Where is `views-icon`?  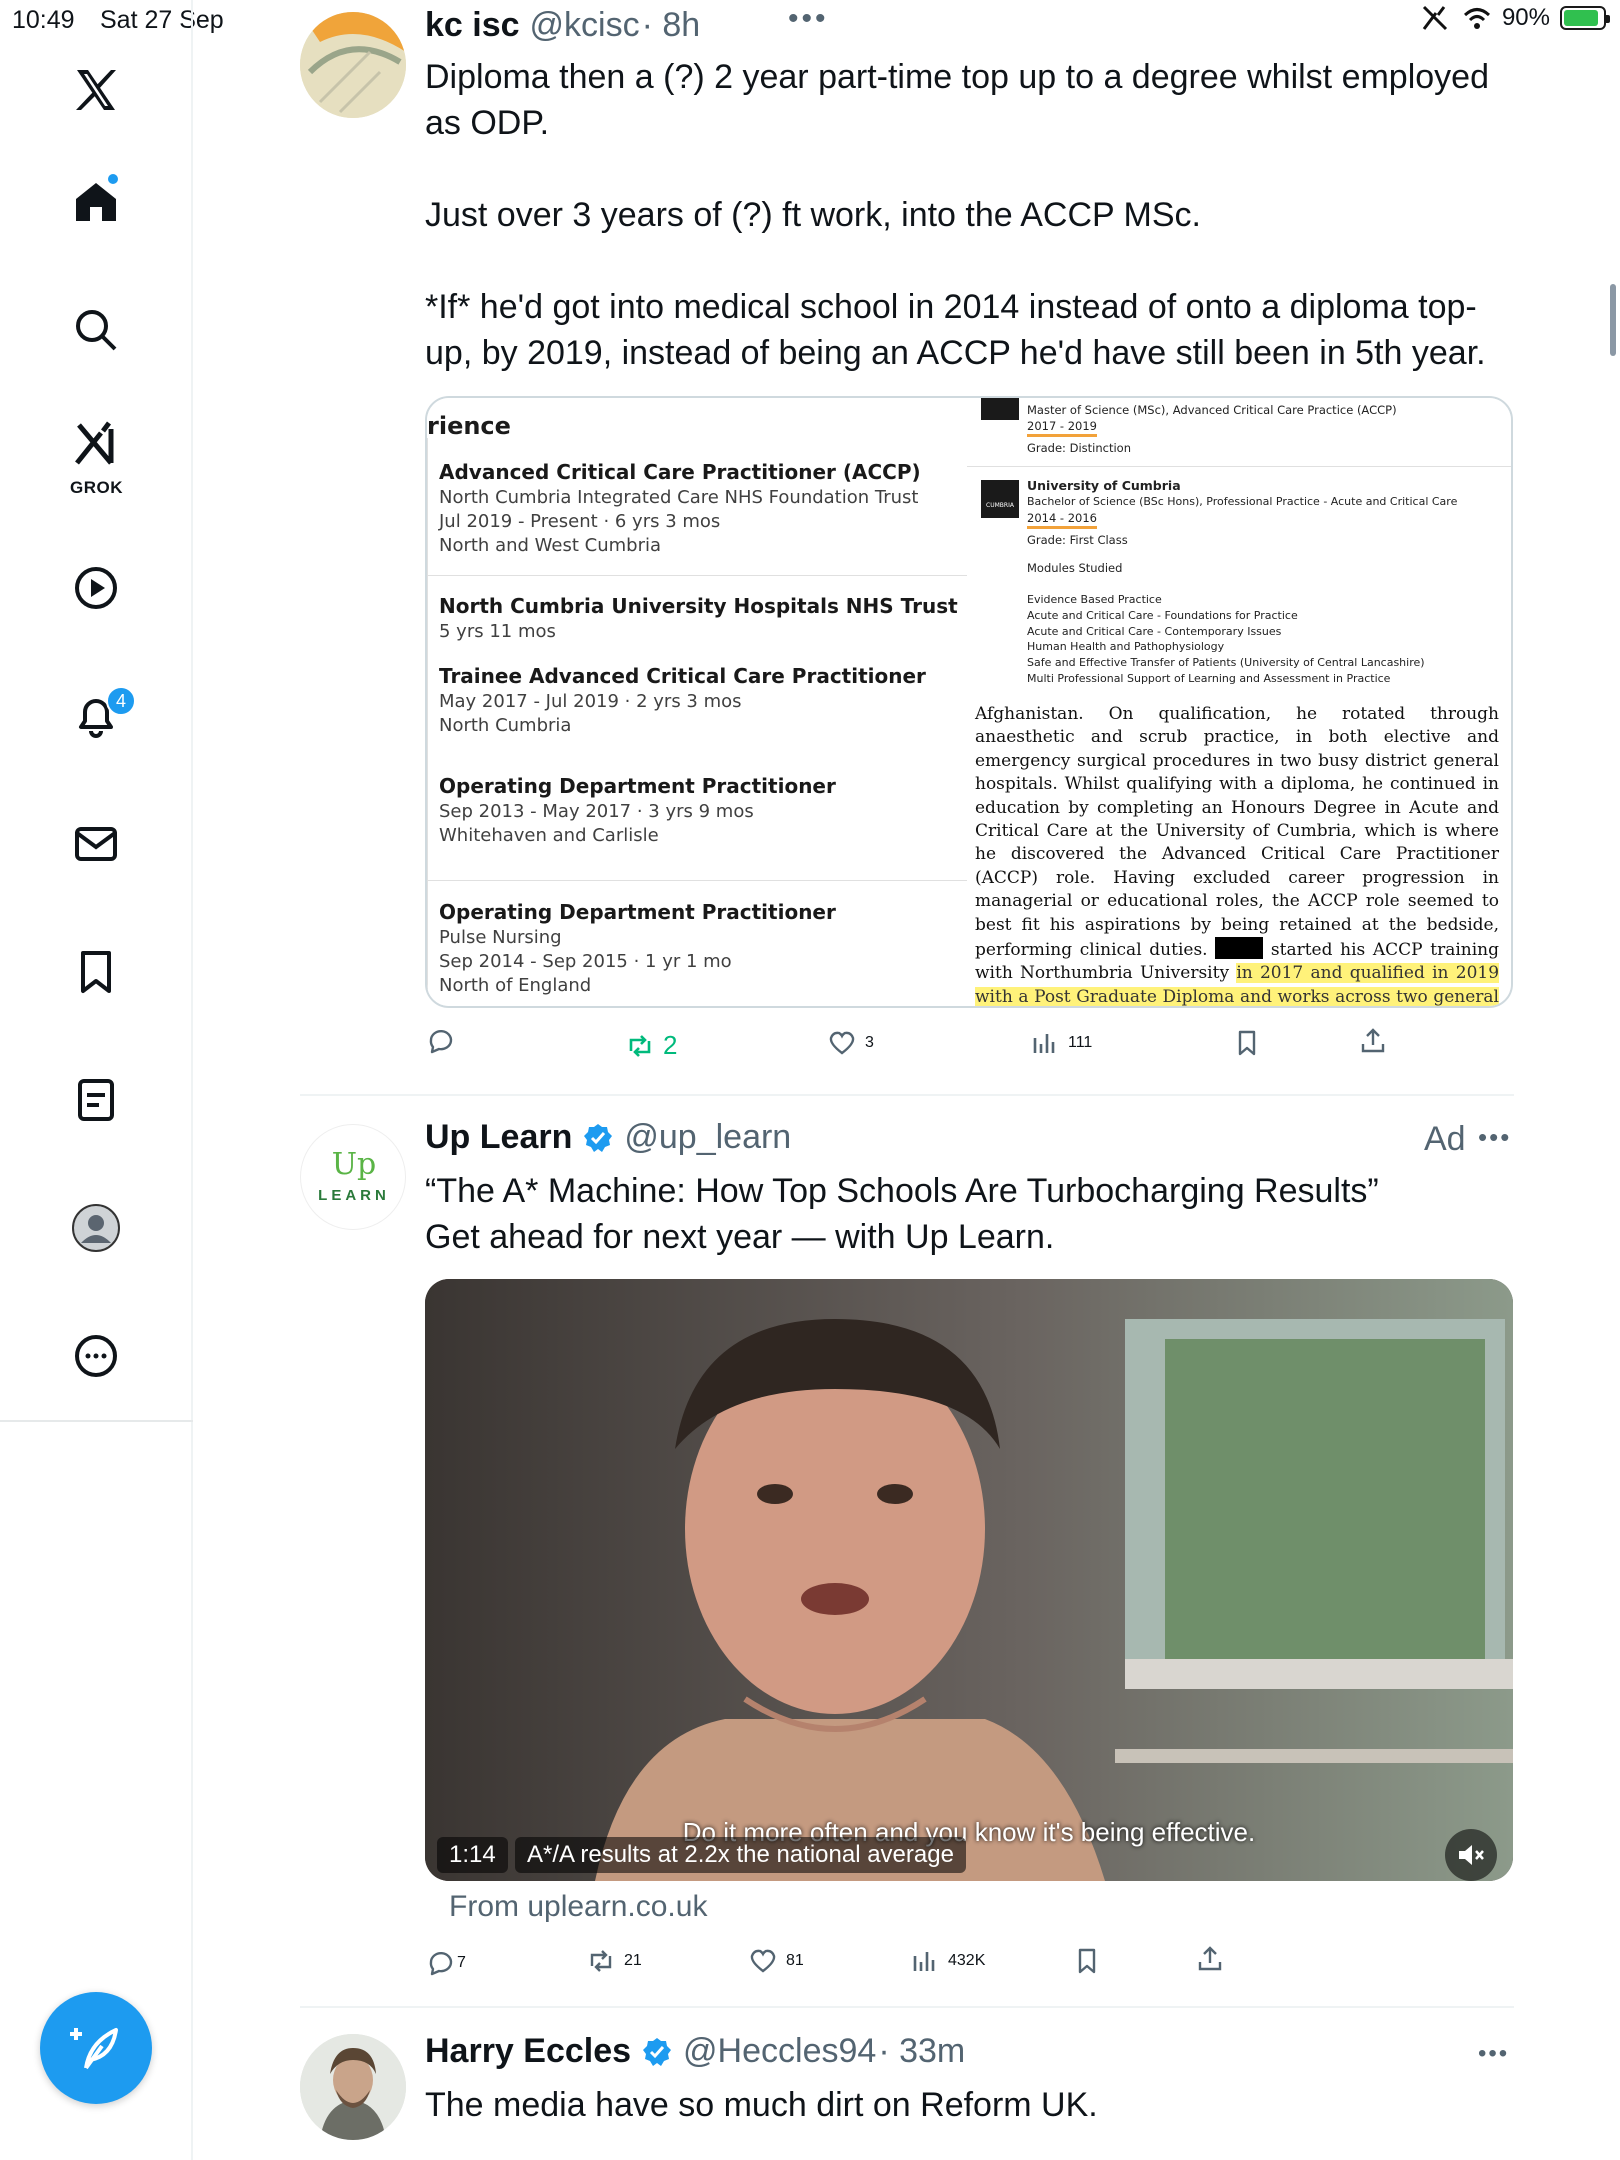
views-icon is located at coordinates (1044, 1043).